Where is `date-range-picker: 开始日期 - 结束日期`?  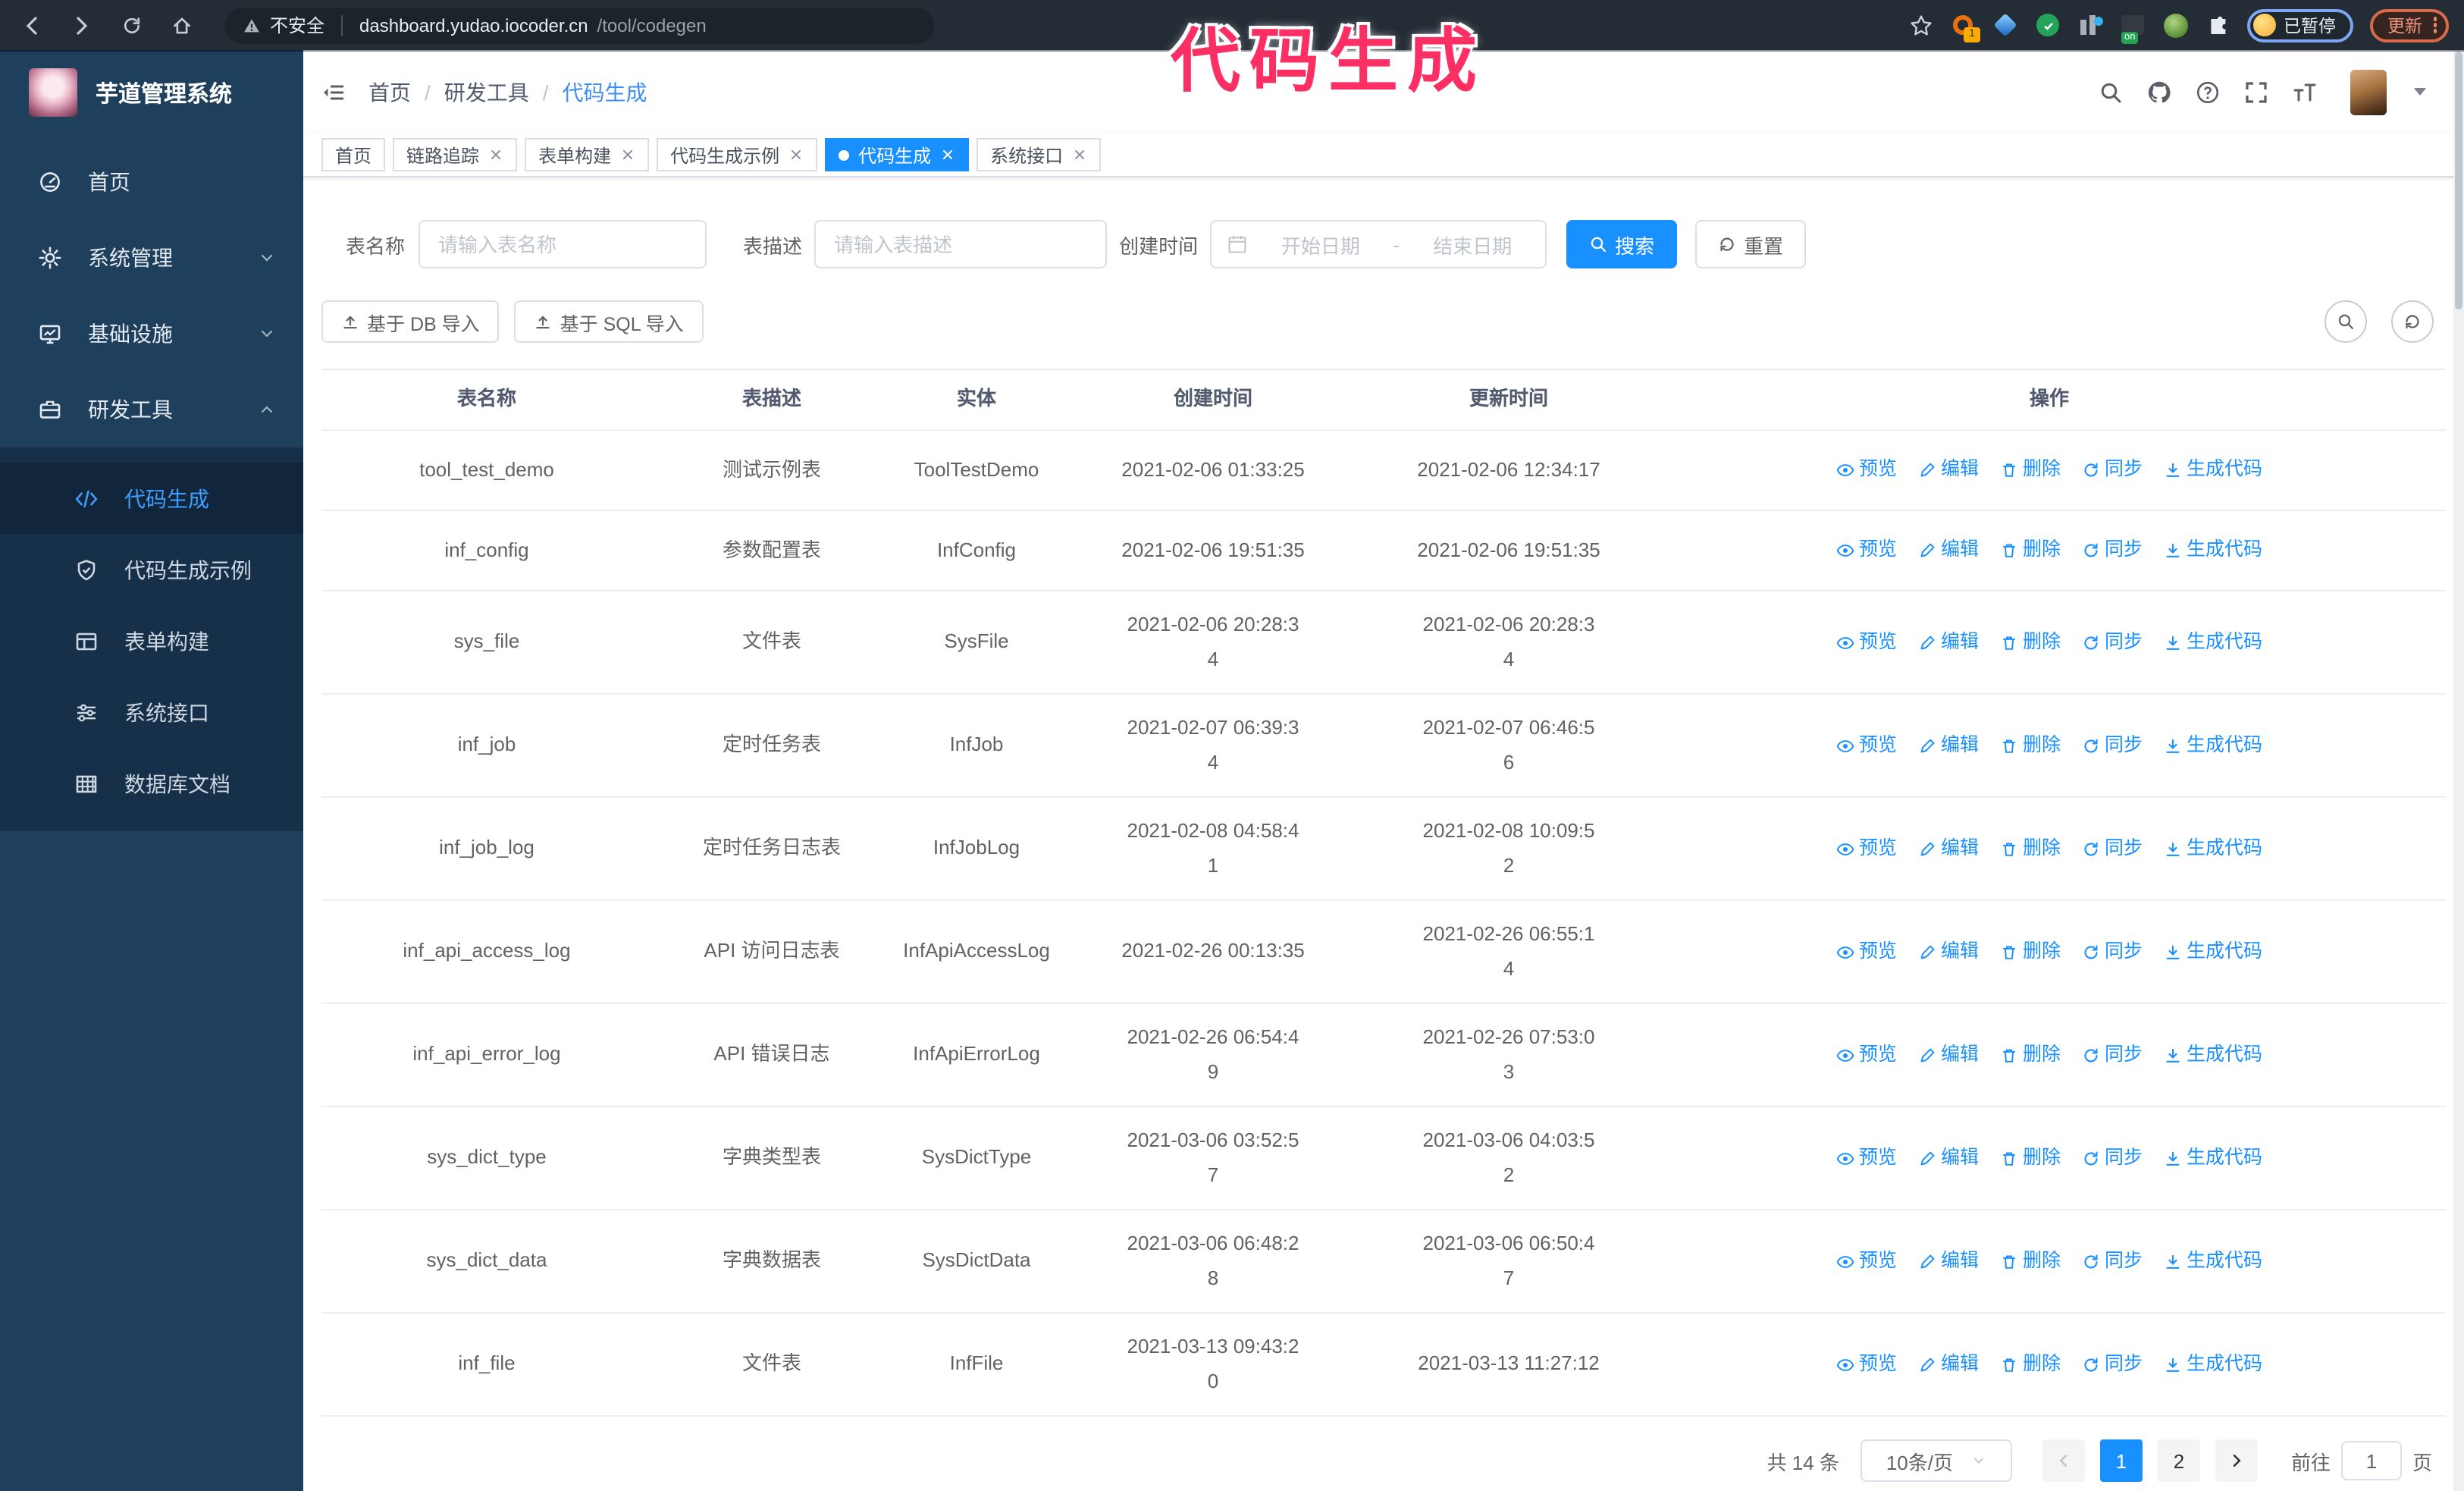
date-range-picker: 开始日期 - 结束日期 is located at coordinates (1379, 244).